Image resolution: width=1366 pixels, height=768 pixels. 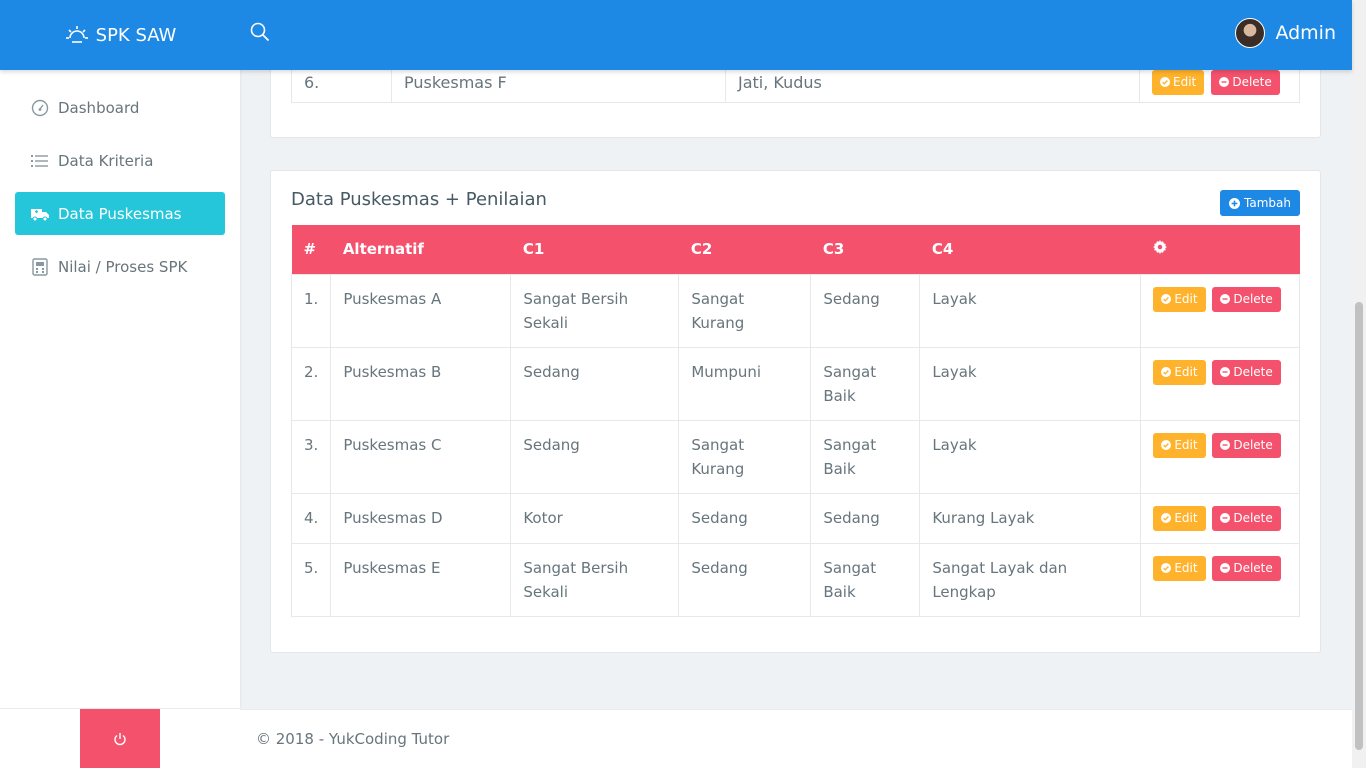 I want to click on scrollbar-thumb, so click(x=1359, y=526).